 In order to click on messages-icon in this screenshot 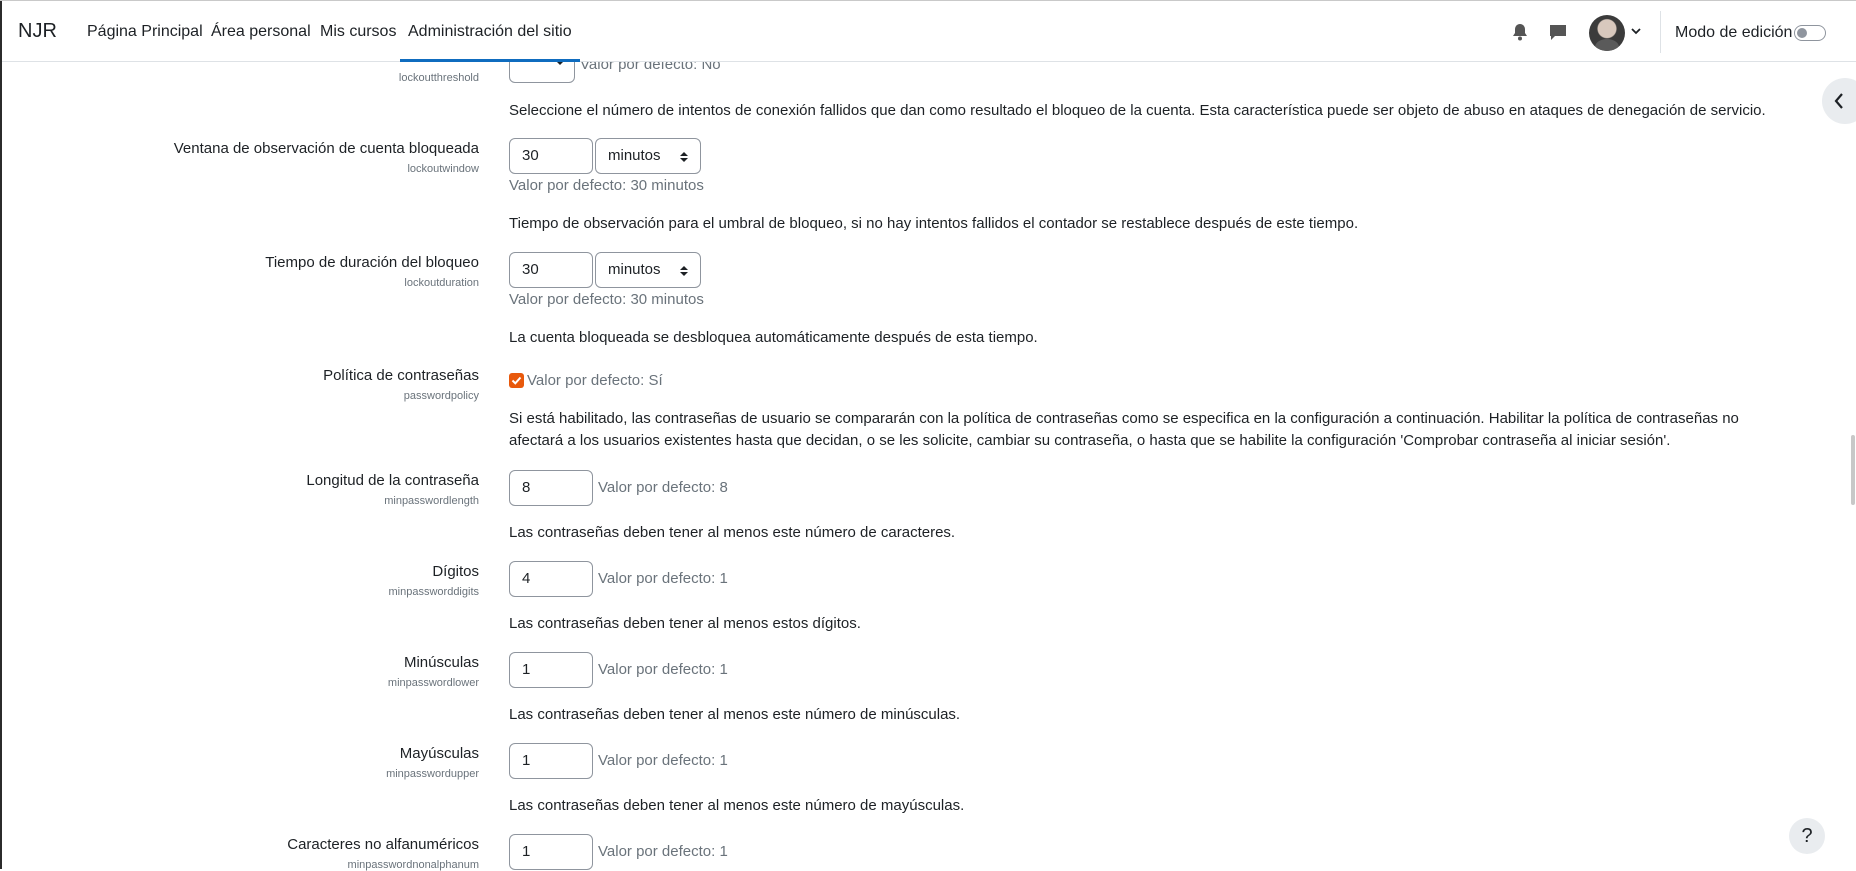, I will do `click(1558, 32)`.